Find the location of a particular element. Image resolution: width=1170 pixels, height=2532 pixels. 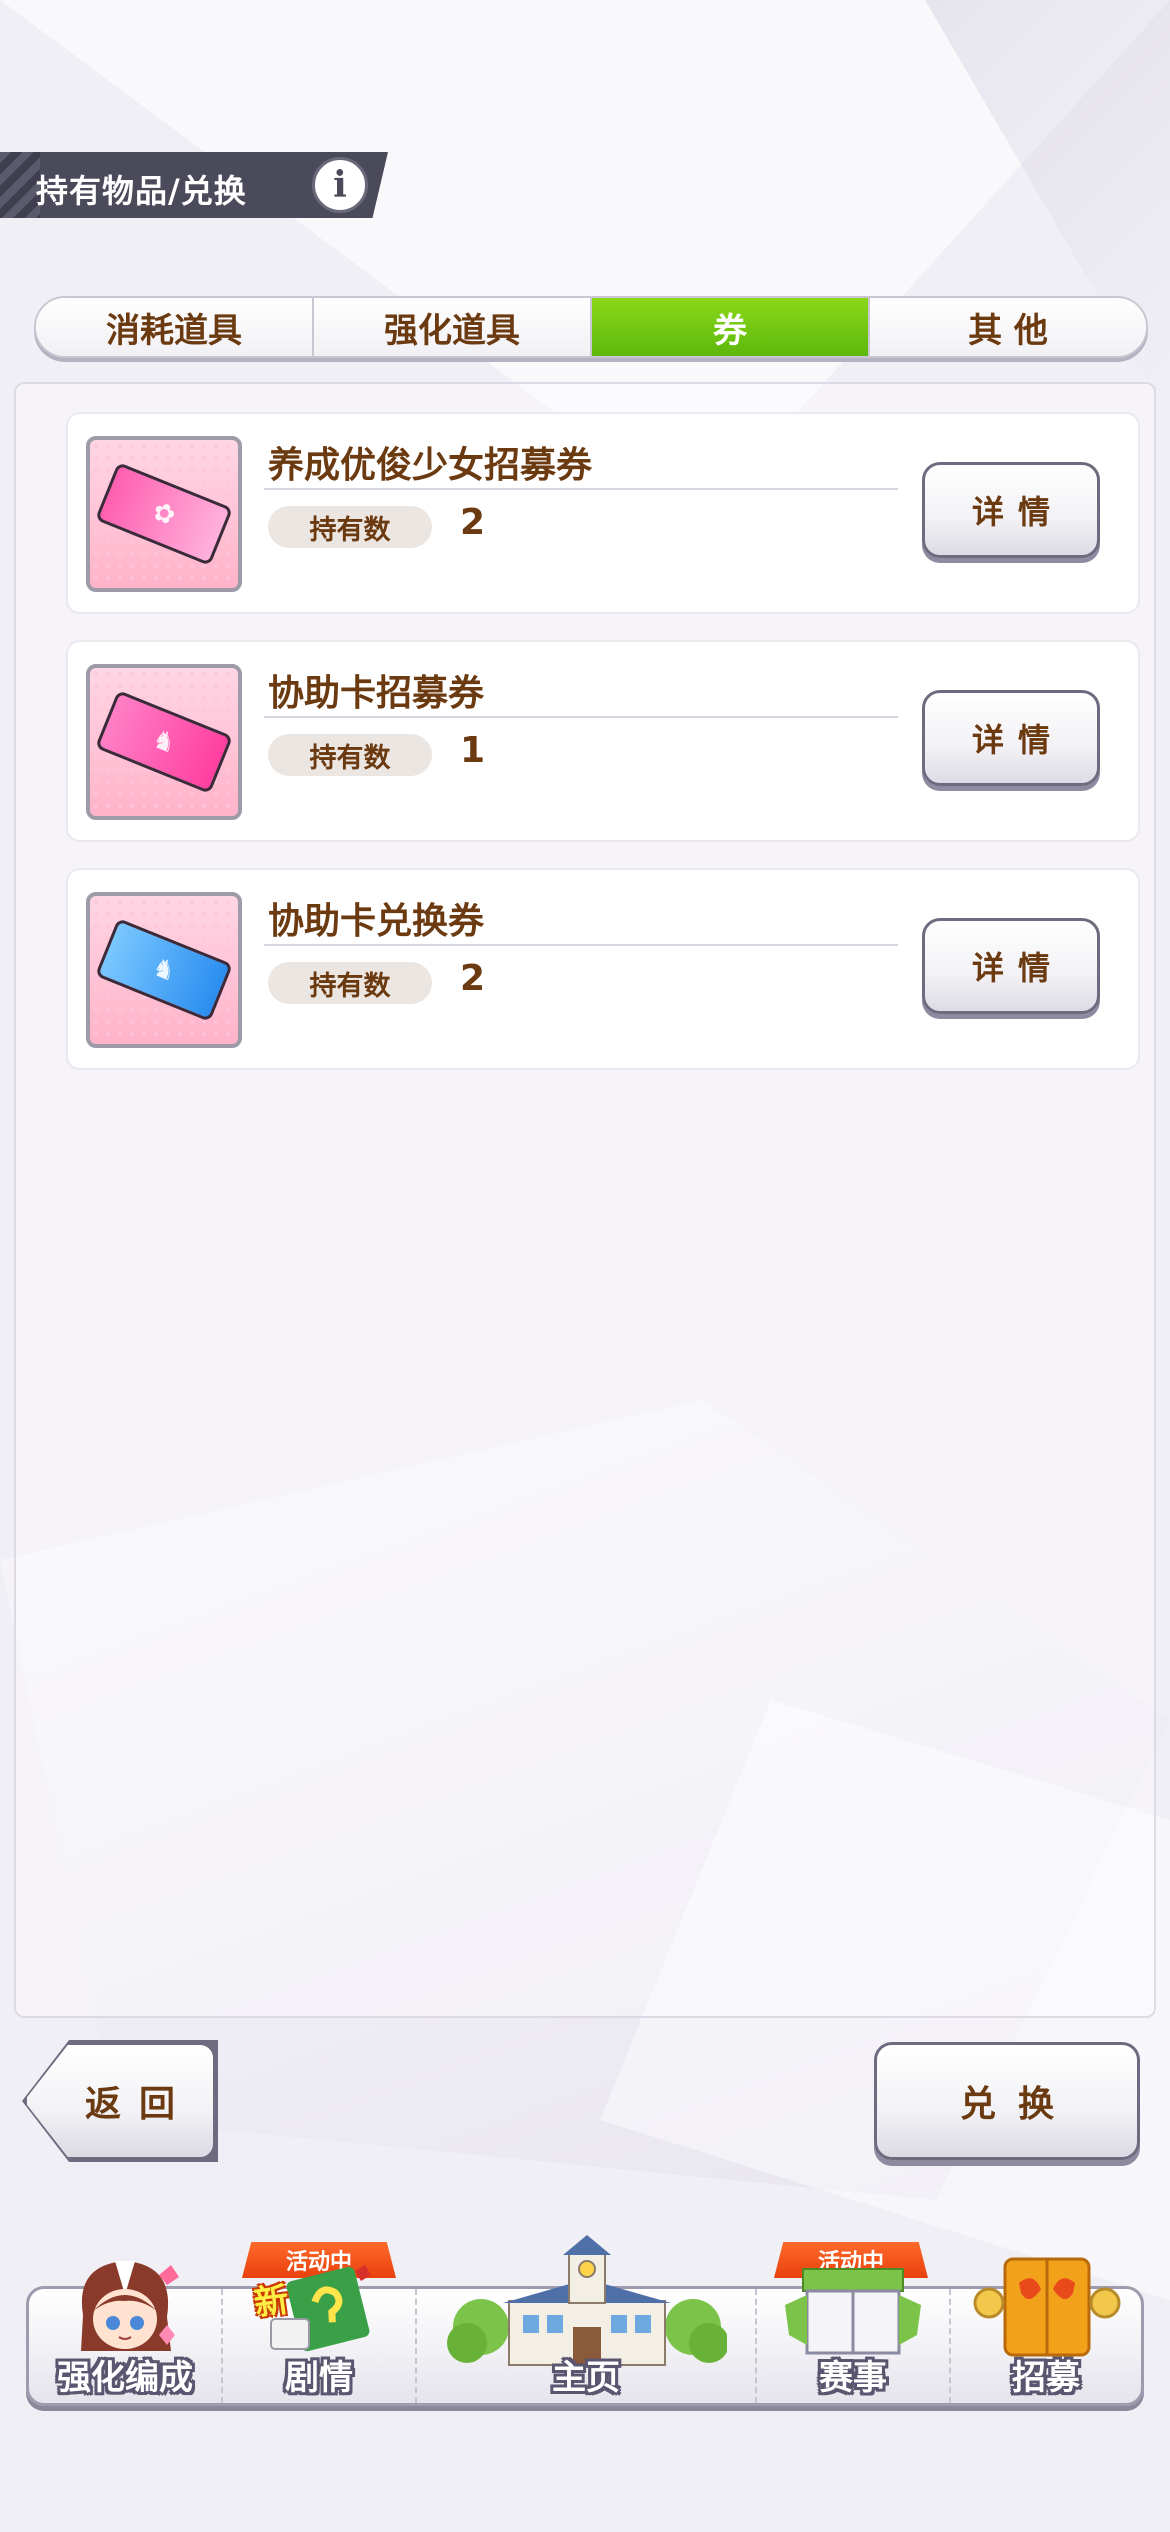

category-tabs: 消耗道具 强化道具 券 其 他 is located at coordinates (591, 327).